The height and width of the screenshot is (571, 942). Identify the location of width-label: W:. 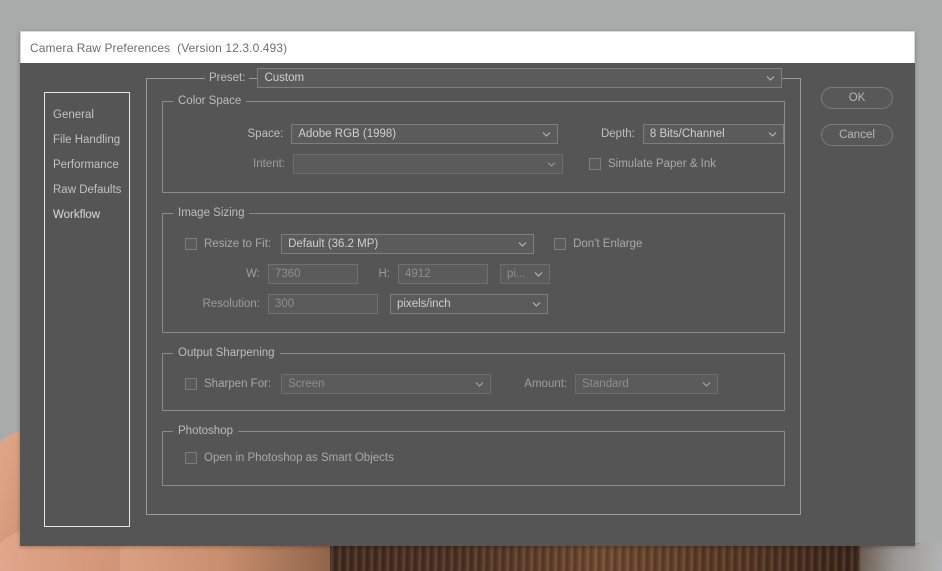
(253, 274).